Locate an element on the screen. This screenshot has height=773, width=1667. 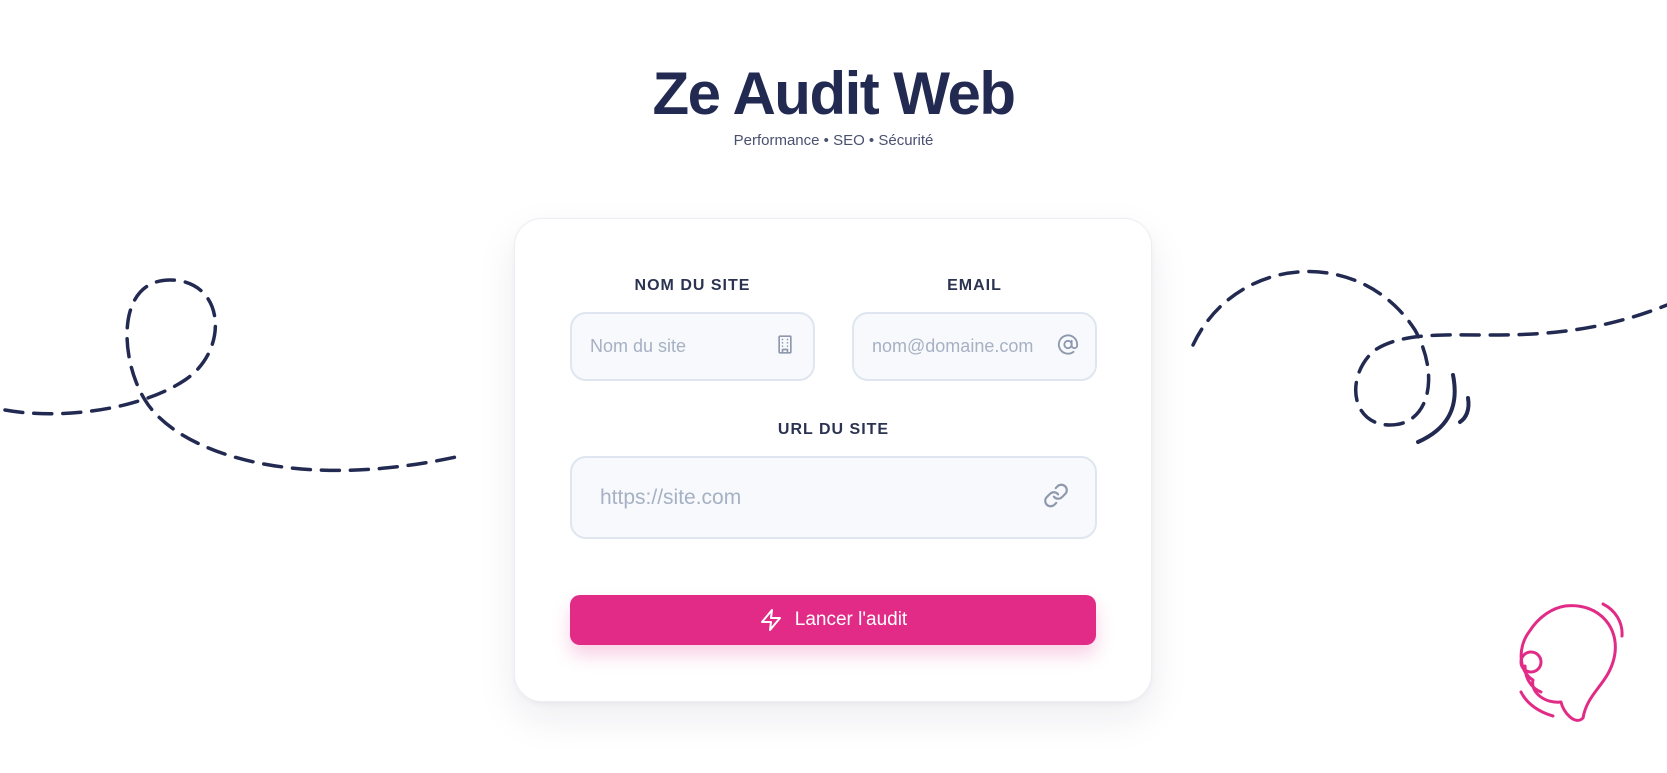
app-subtitle: Performance • SEO • Sécurité is located at coordinates (833, 140).